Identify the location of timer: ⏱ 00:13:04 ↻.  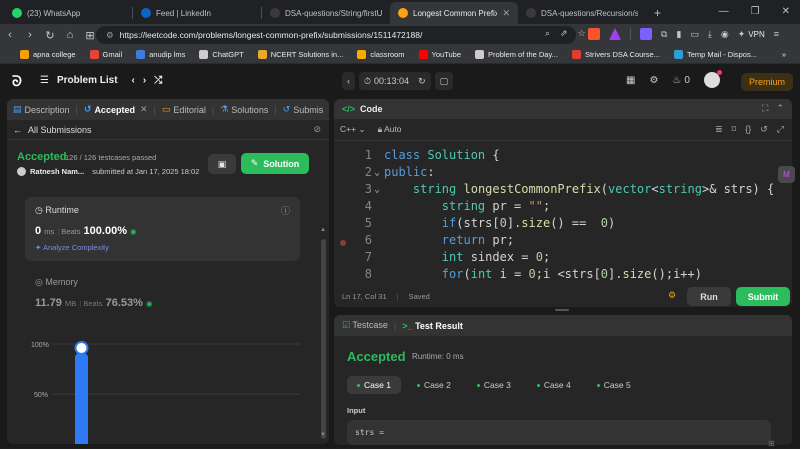
(395, 81).